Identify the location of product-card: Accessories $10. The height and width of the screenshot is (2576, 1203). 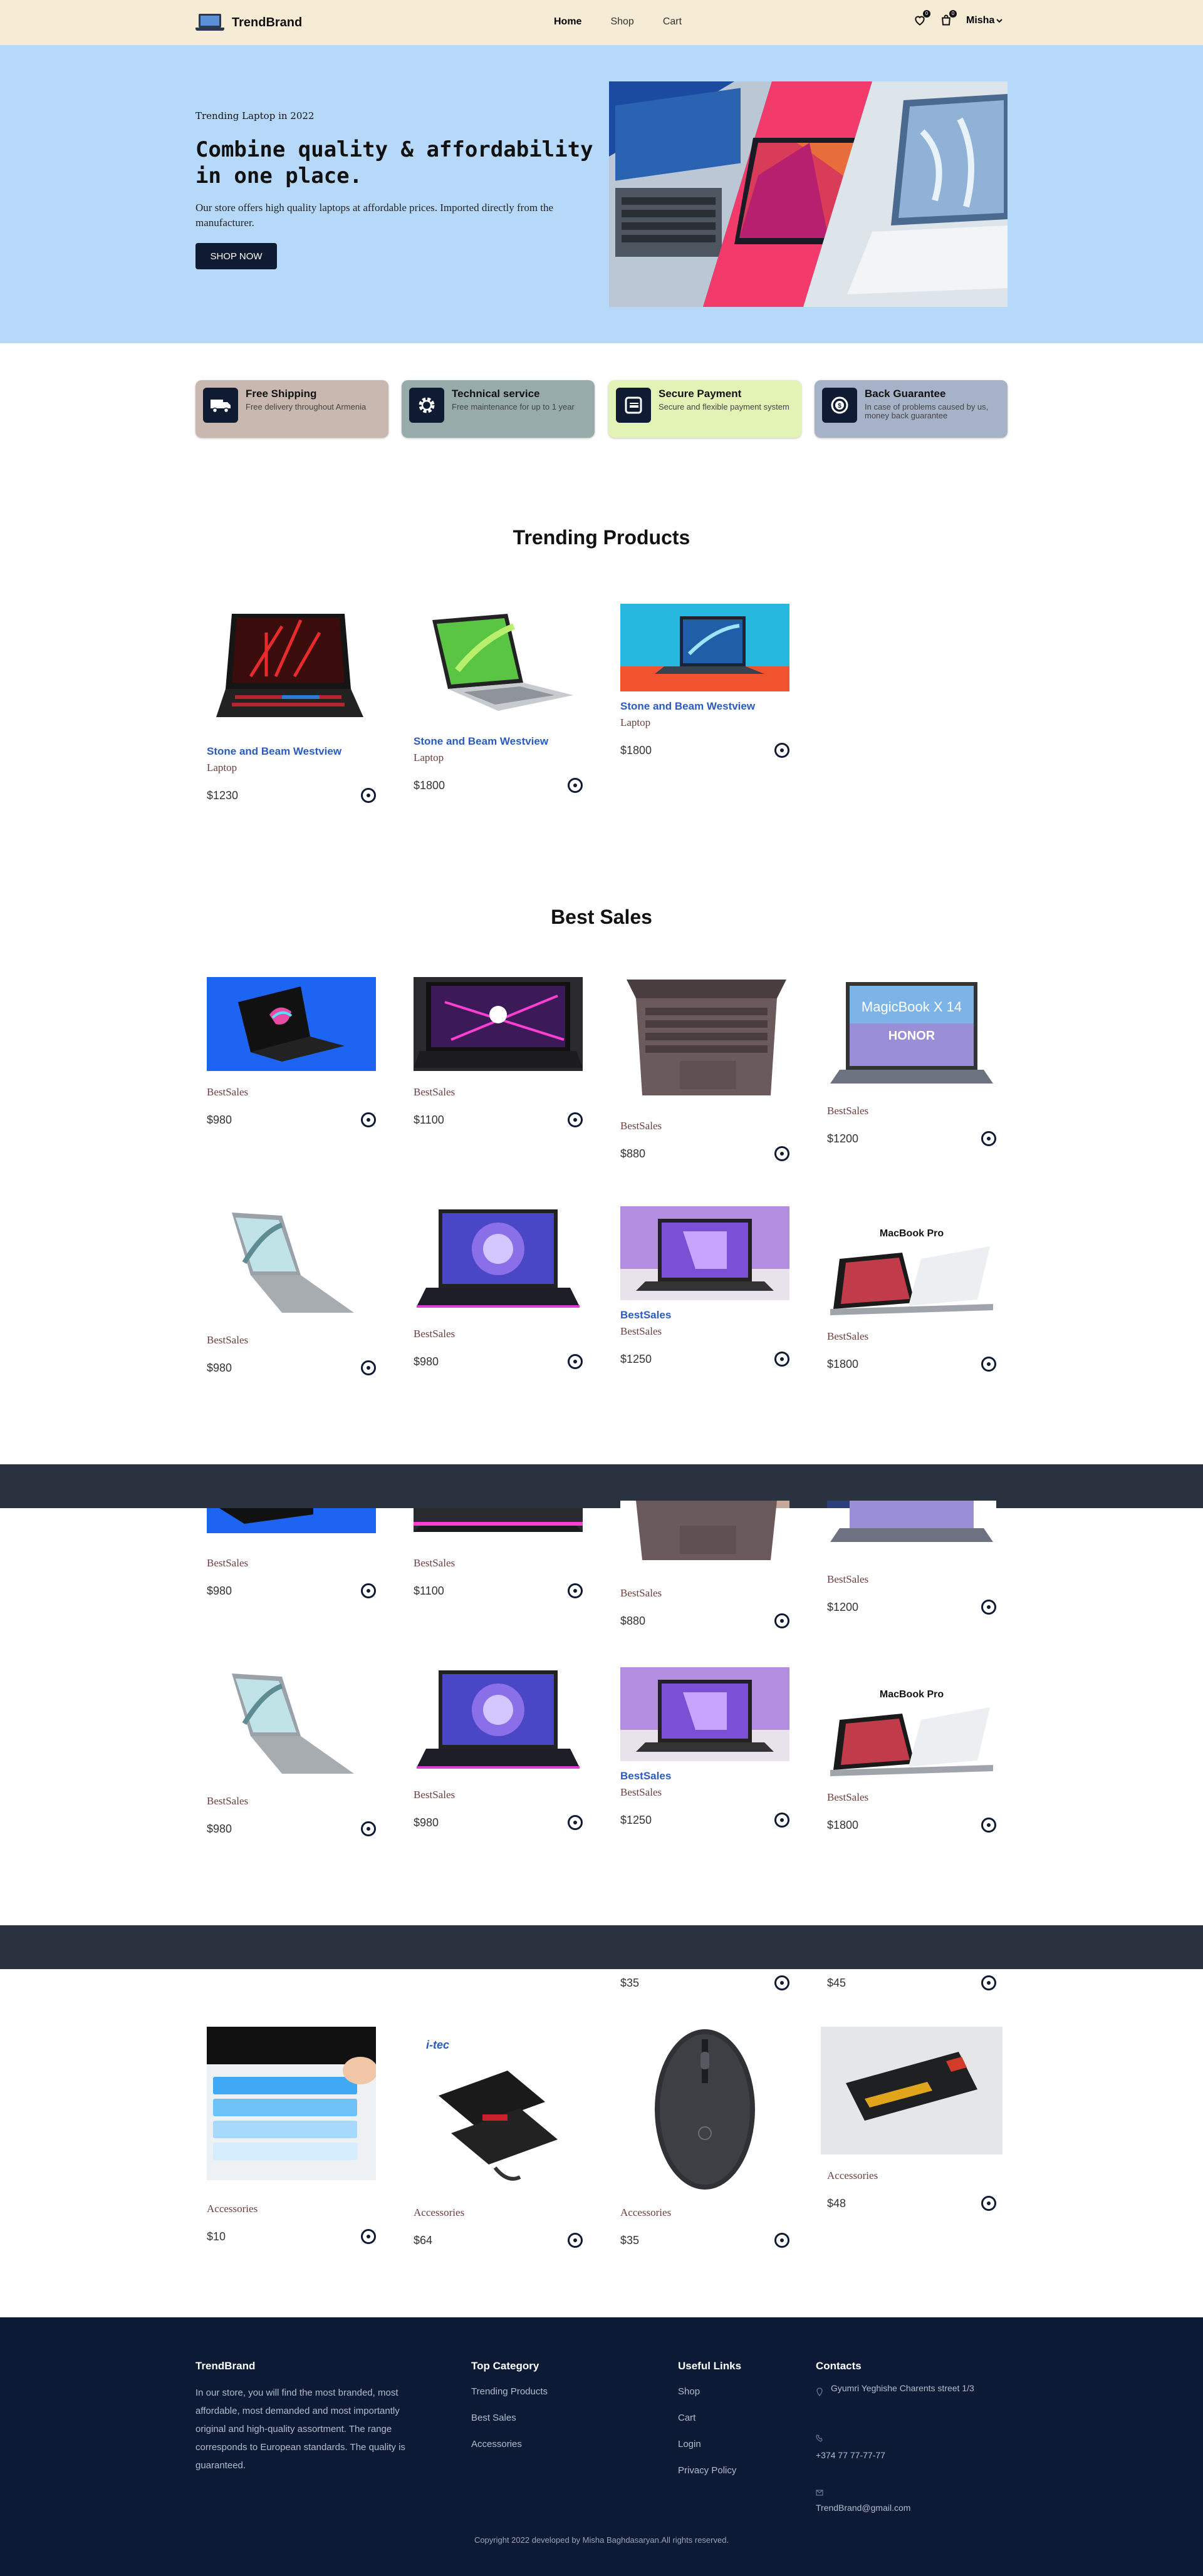
(292, 2135).